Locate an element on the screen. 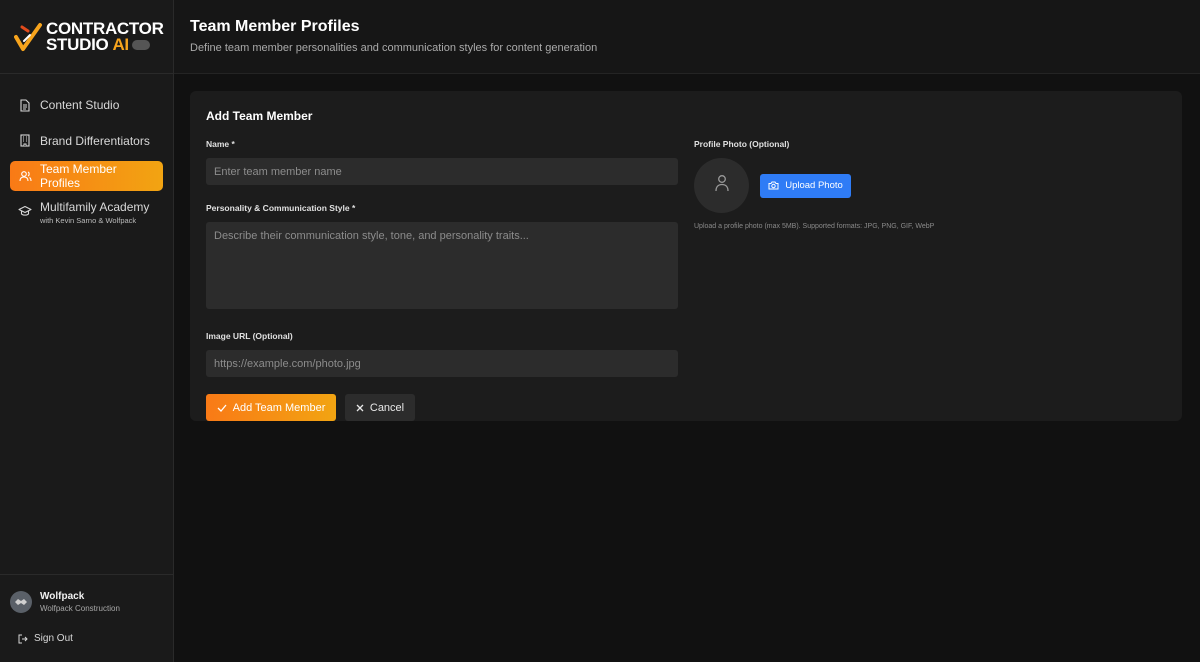 This screenshot has height=662, width=1200. check-icon is located at coordinates (222, 408).